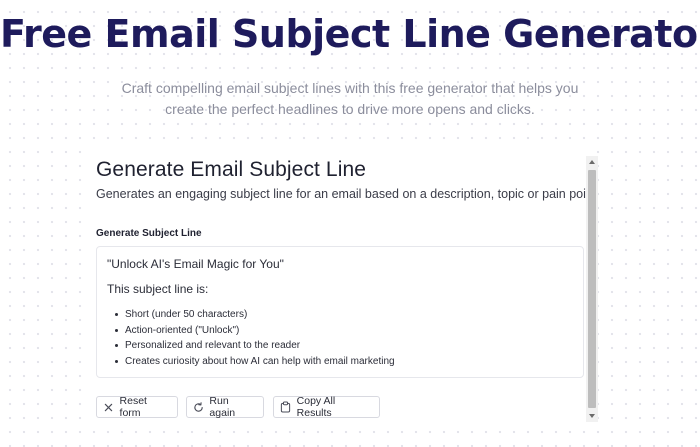 The width and height of the screenshot is (700, 447). I want to click on refresh-icon, so click(198, 407).